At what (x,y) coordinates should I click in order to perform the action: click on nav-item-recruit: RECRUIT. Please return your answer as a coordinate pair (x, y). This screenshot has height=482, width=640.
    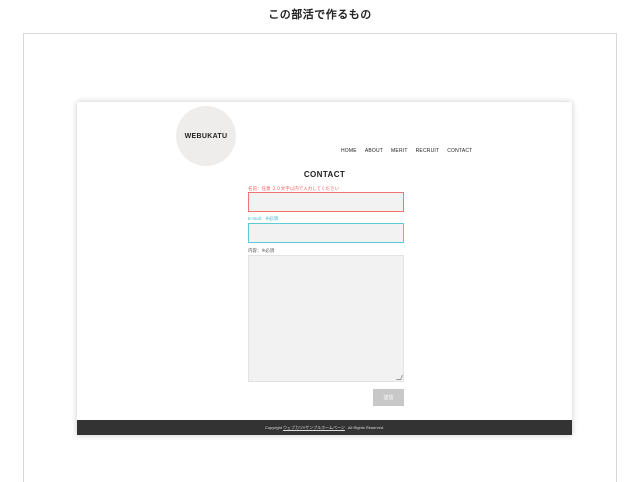
    Looking at the image, I should click on (428, 151).